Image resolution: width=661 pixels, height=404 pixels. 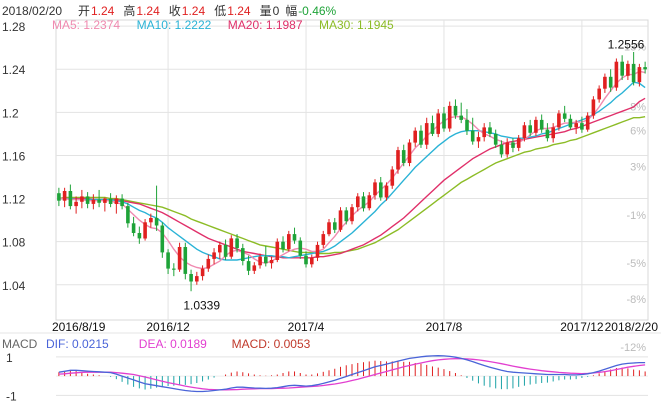 I want to click on macd-tick-label: -1, so click(x=11, y=396).